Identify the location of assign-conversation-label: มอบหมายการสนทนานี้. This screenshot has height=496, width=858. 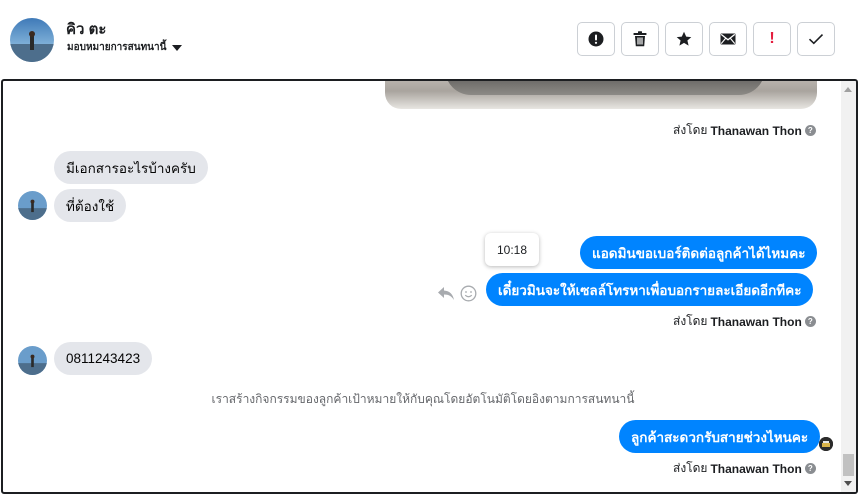
(117, 47).